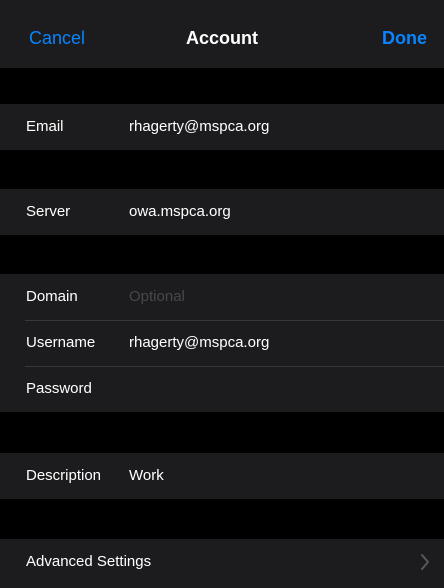 The height and width of the screenshot is (588, 444). Describe the element at coordinates (222, 389) in the screenshot. I see `password-row: Password` at that location.